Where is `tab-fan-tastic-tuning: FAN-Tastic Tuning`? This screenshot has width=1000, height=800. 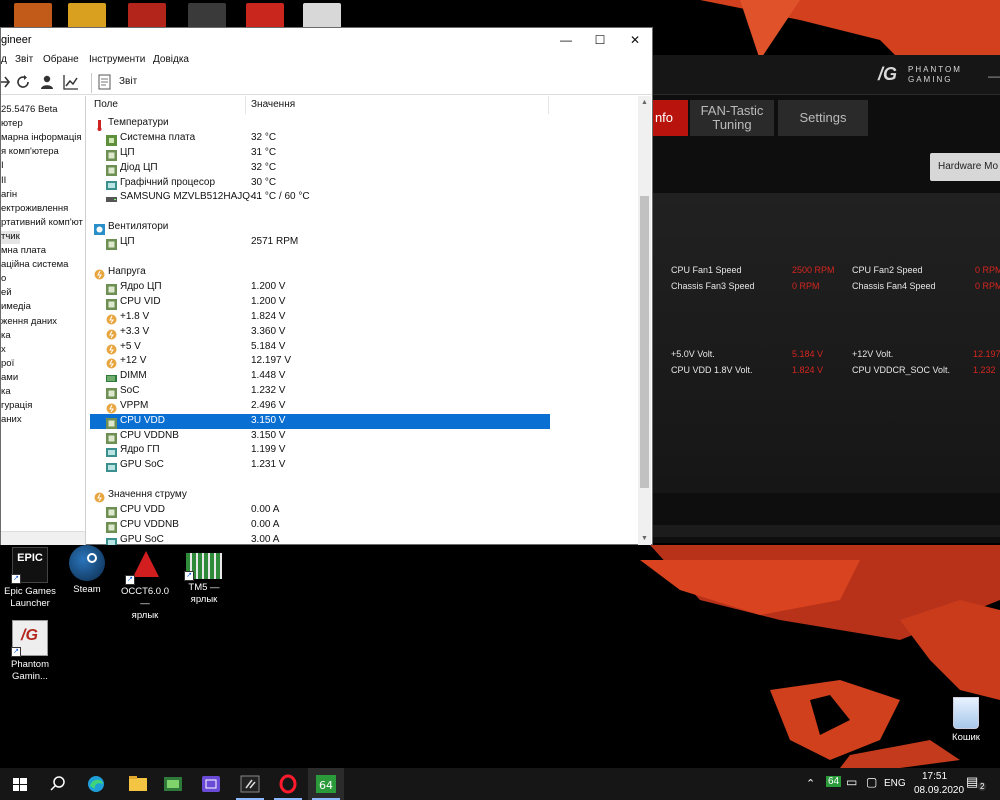 tab-fan-tastic-tuning: FAN-Tastic Tuning is located at coordinates (732, 118).